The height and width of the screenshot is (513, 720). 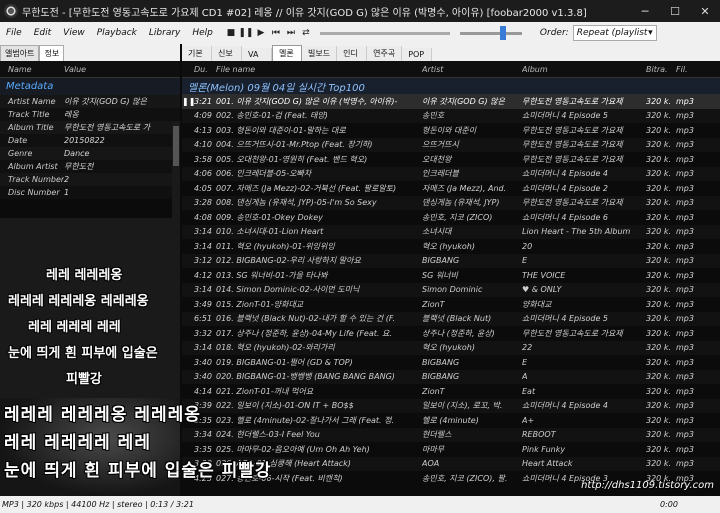 What do you see at coordinates (90, 166) in the screenshot?
I see `property-row: Album Artist 무한도전` at bounding box center [90, 166].